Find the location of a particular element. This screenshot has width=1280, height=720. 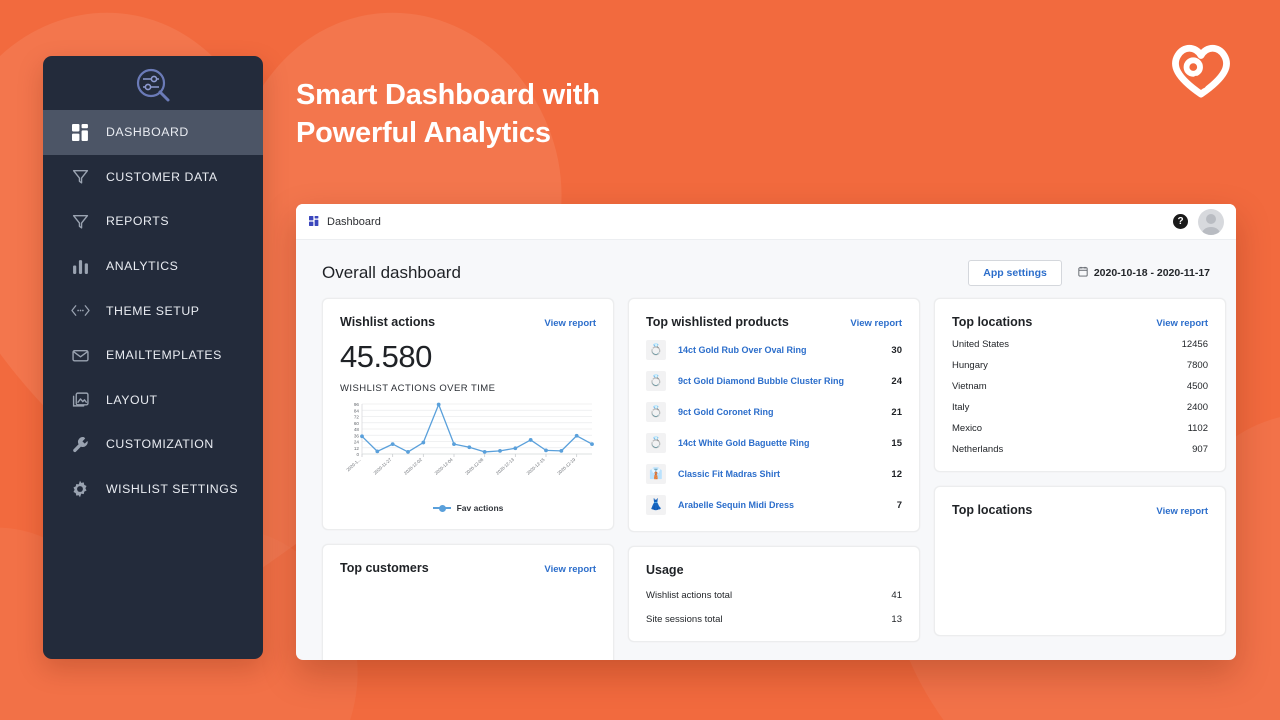

product-name: Arabelle Sequin Midi Dress is located at coordinates (736, 505).